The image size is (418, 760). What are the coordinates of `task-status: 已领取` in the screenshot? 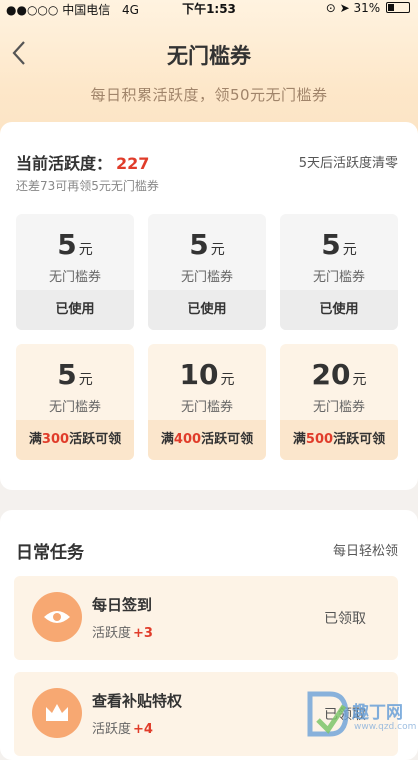 It's located at (345, 618).